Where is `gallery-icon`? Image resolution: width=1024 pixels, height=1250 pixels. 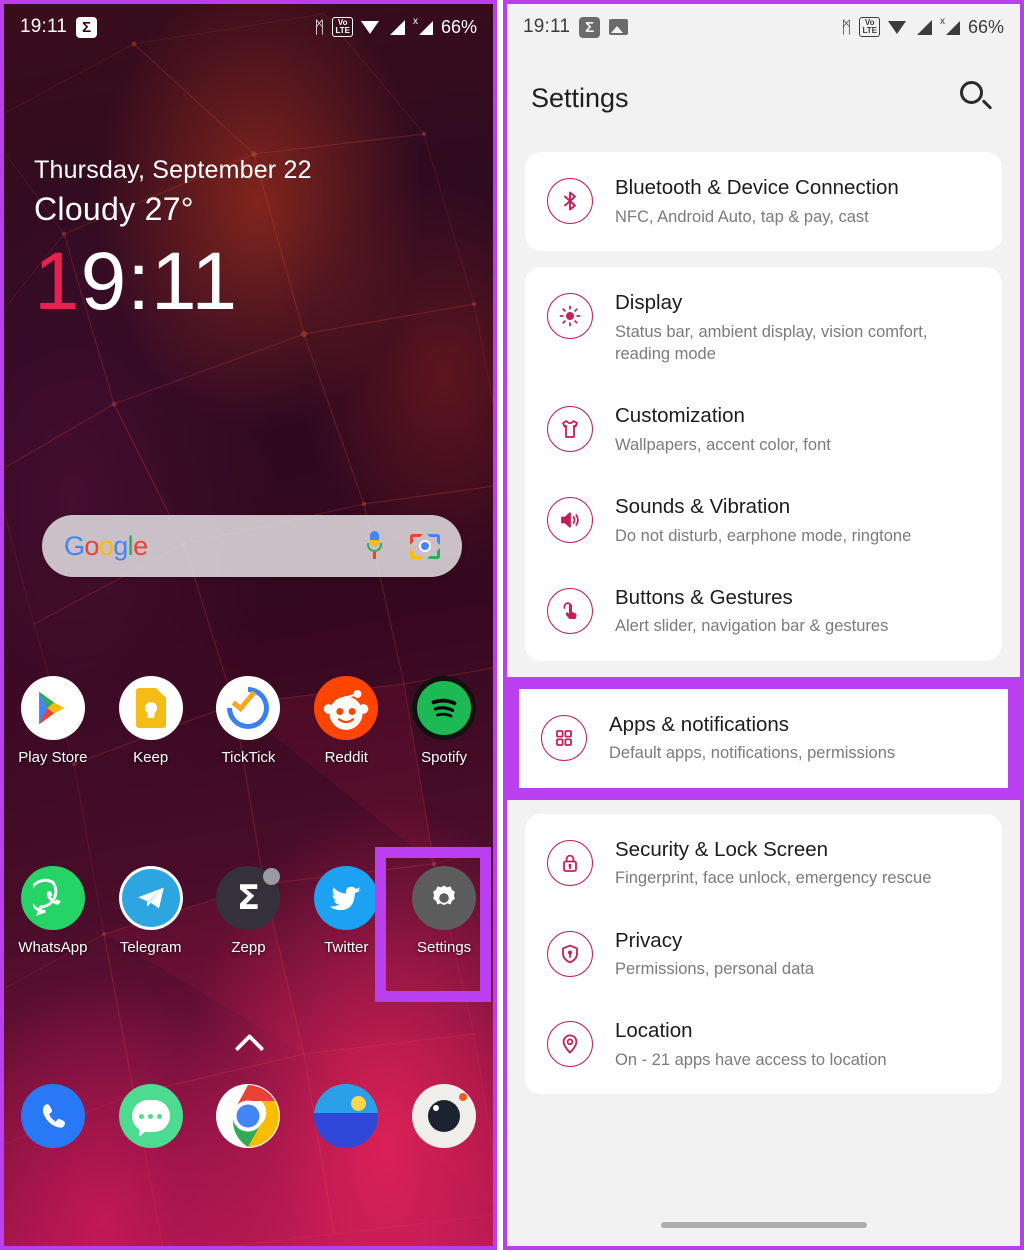 gallery-icon is located at coordinates (346, 1116).